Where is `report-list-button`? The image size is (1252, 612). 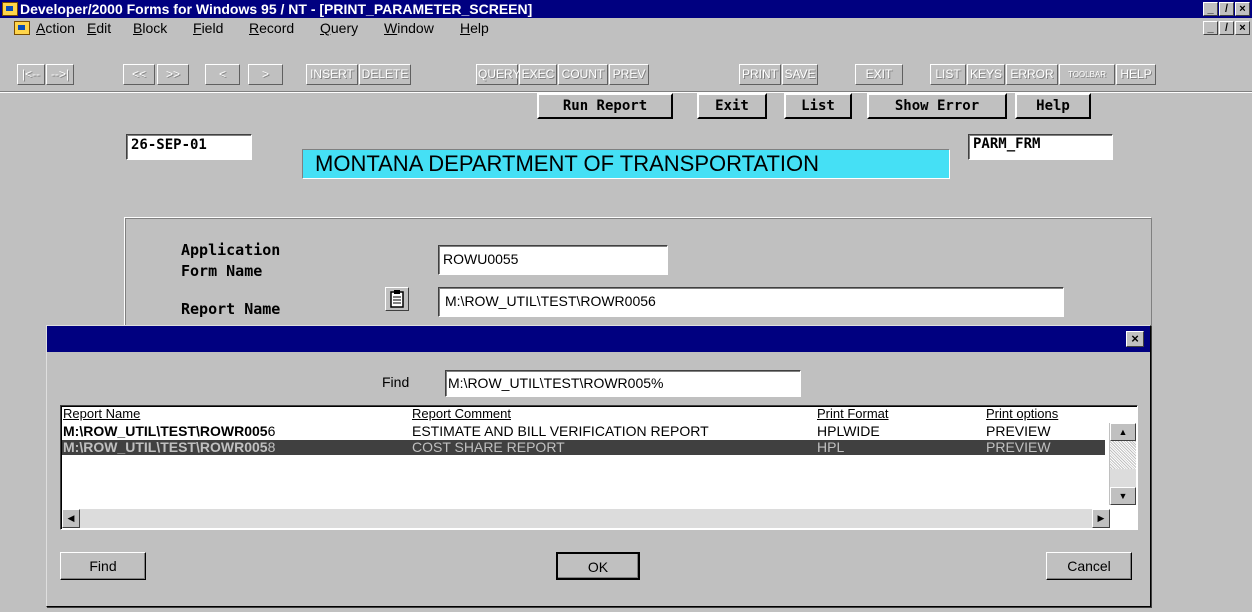 report-list-button is located at coordinates (397, 299).